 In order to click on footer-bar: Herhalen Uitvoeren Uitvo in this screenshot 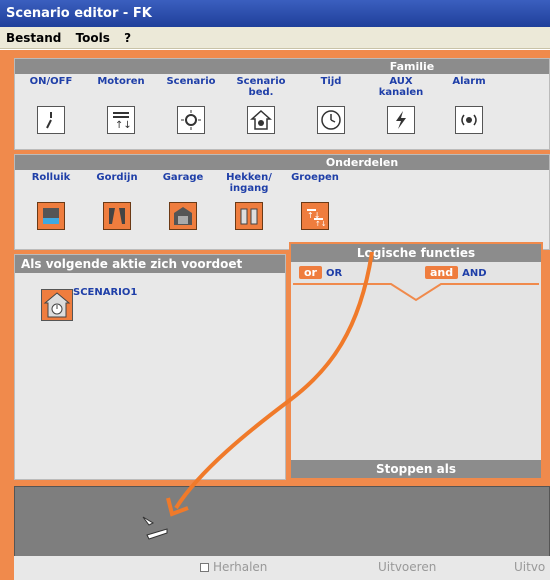, I will do `click(282, 568)`.